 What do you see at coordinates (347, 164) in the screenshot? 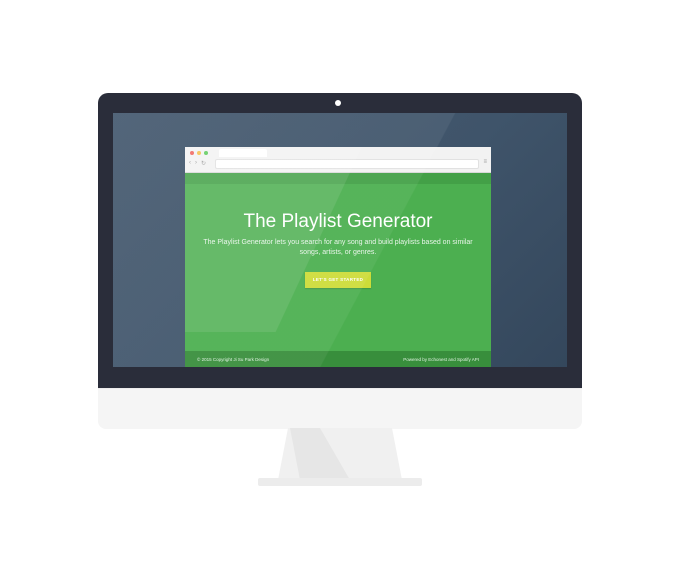
I see `address-bar` at bounding box center [347, 164].